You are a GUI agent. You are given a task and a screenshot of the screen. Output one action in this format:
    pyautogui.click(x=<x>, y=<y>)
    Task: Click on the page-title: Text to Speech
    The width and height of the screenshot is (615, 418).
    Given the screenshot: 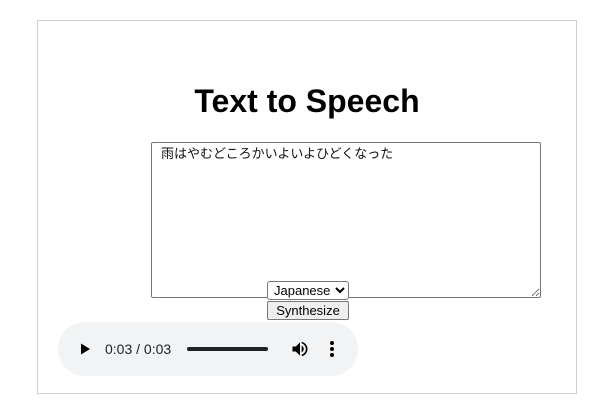 What is the action you would take?
    pyautogui.click(x=307, y=101)
    